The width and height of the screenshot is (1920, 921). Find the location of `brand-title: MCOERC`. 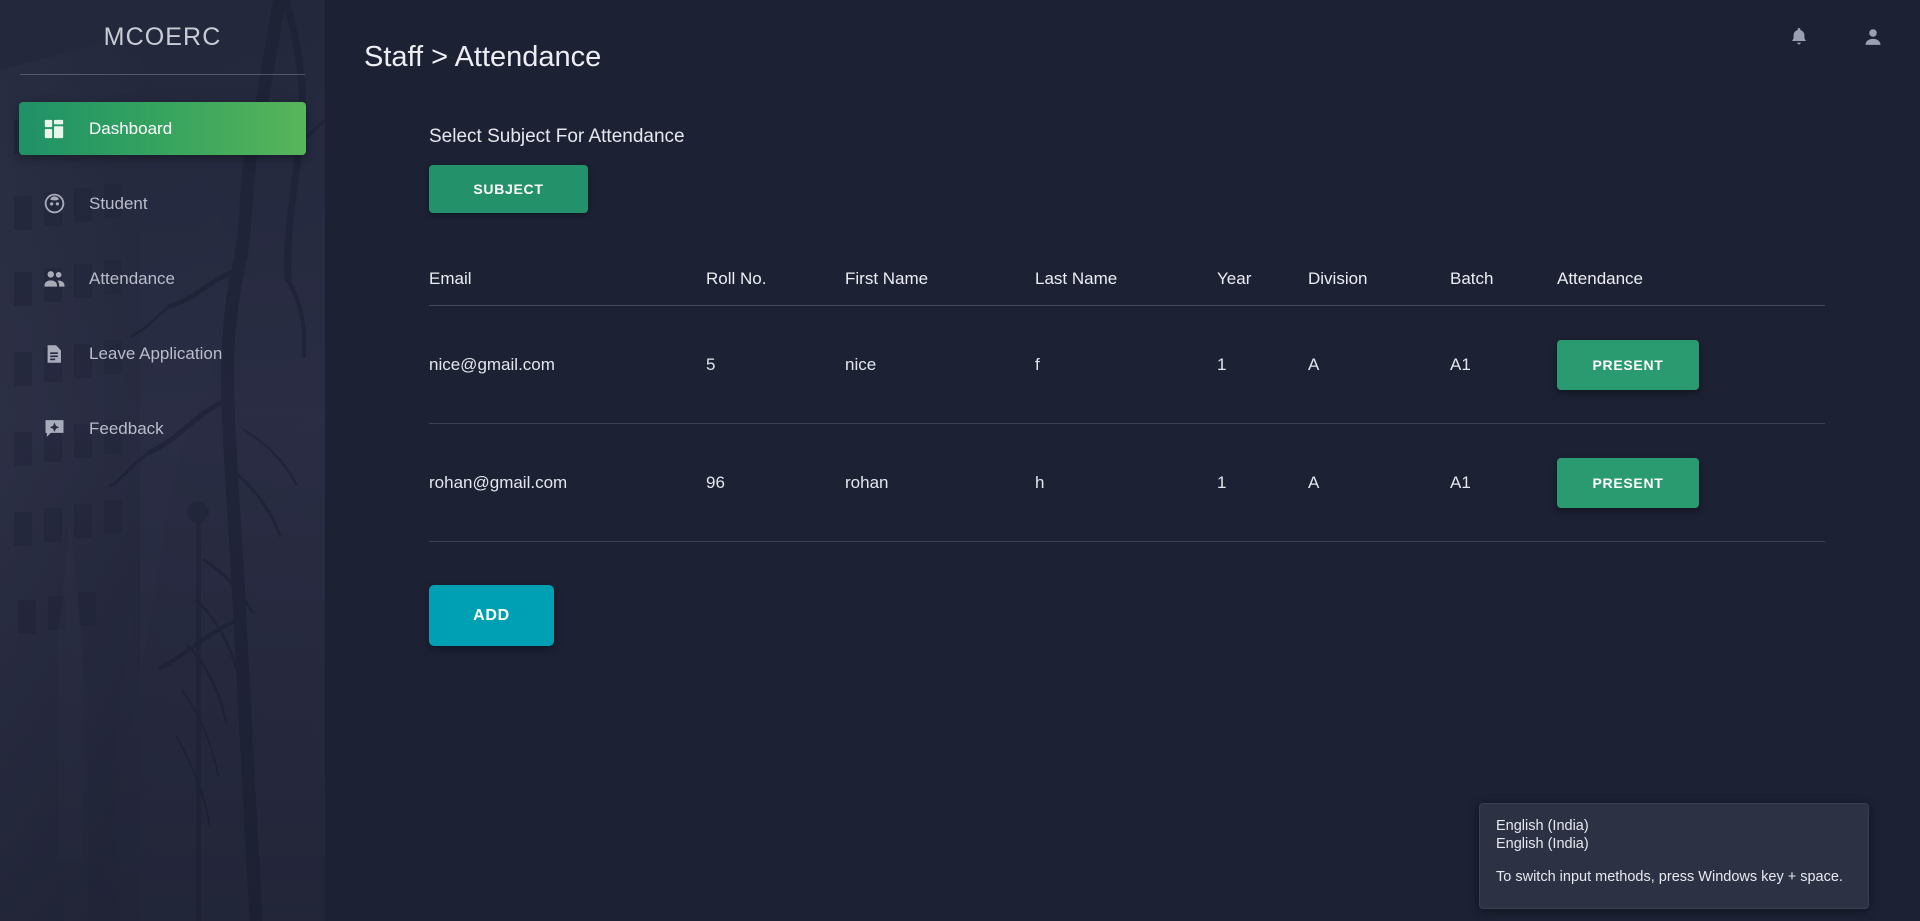

brand-title: MCOERC is located at coordinates (162, 36).